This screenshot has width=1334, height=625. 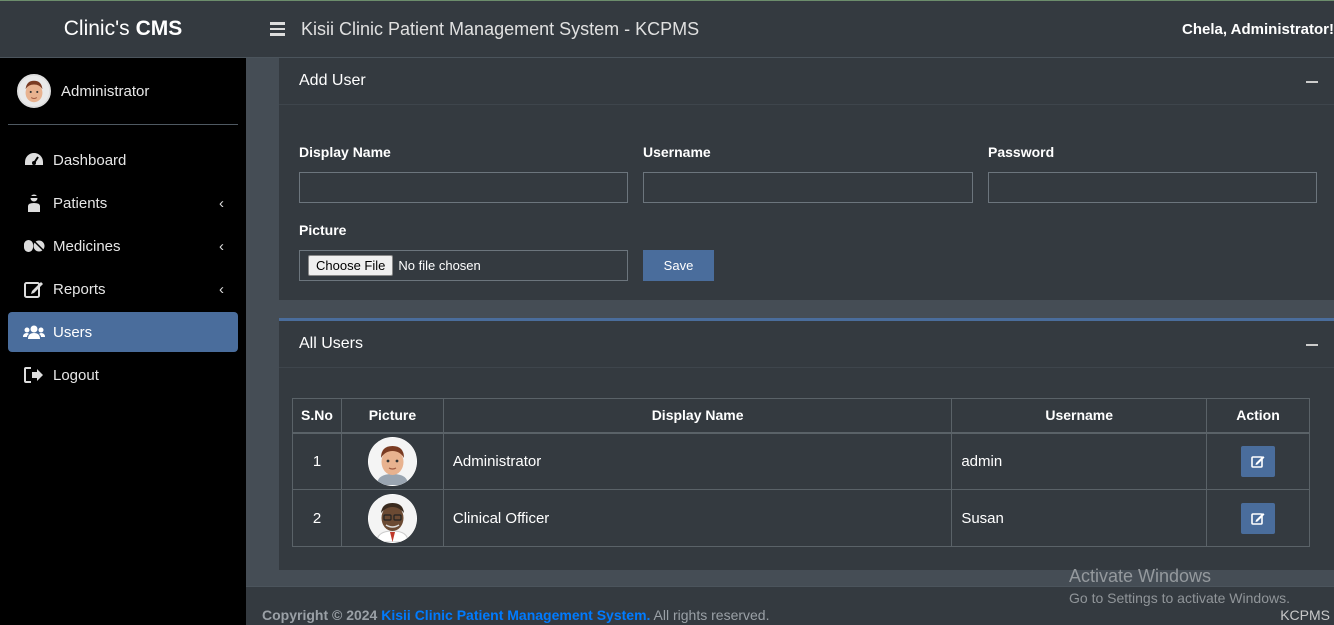 I want to click on username-input, so click(x=808, y=187).